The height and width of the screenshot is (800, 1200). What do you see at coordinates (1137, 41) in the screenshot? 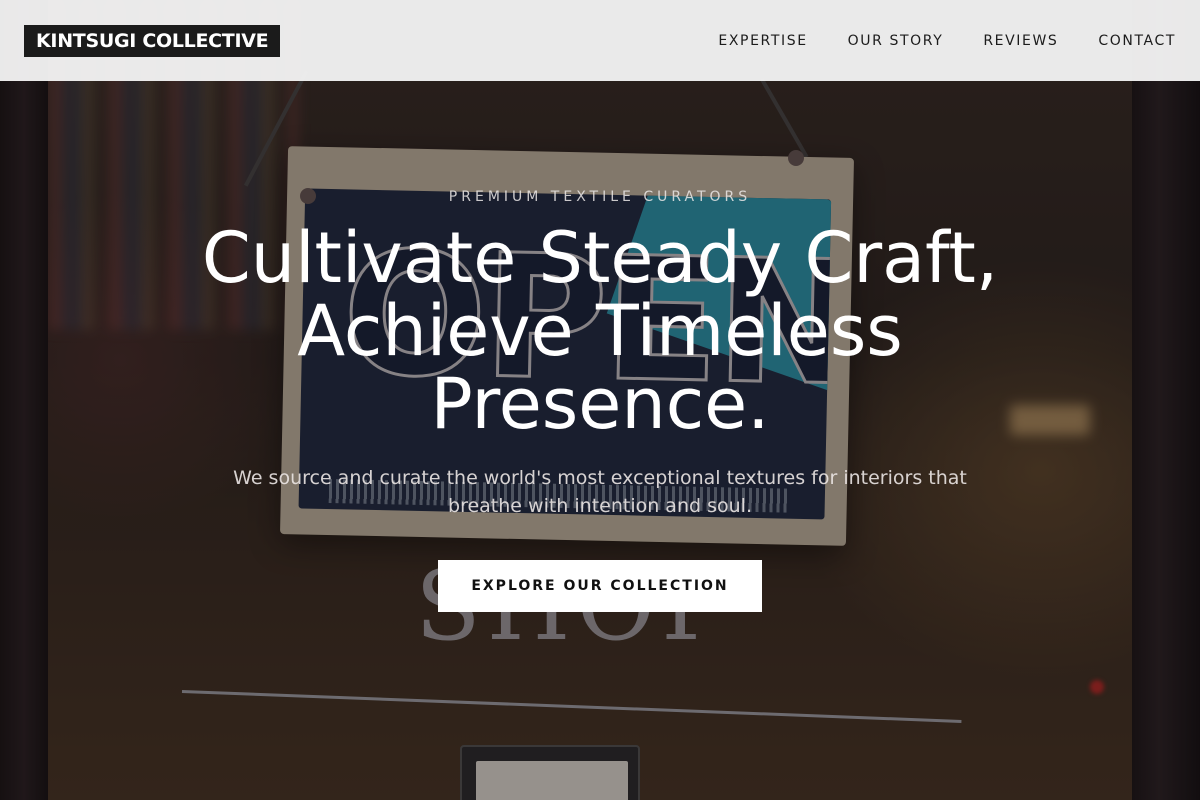
I see `nav-link-contact: CONTACT` at bounding box center [1137, 41].